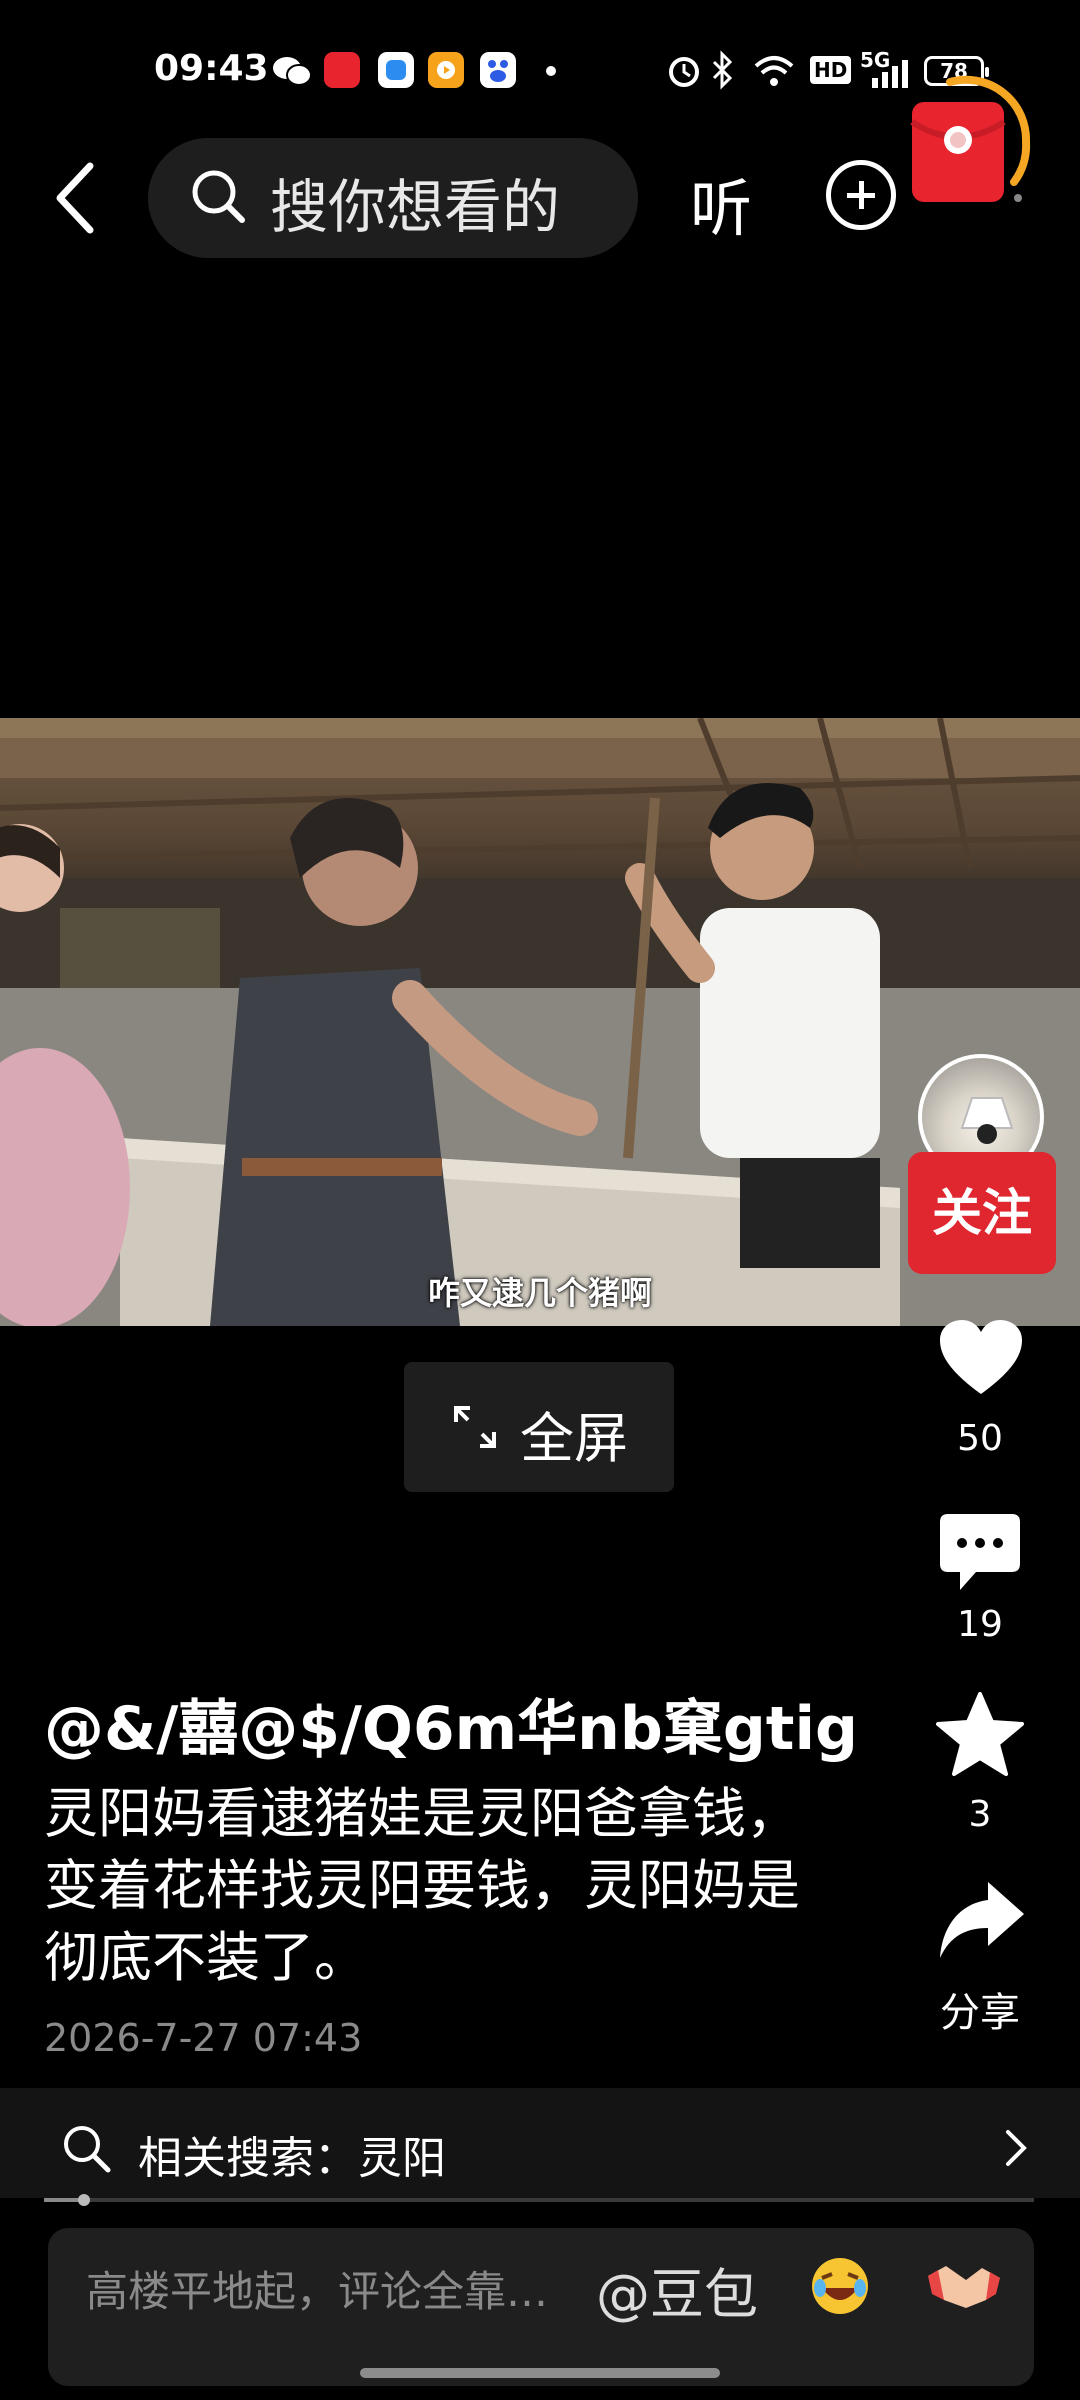  Describe the element at coordinates (83, 2200) in the screenshot. I see `video-progress-handle` at that location.